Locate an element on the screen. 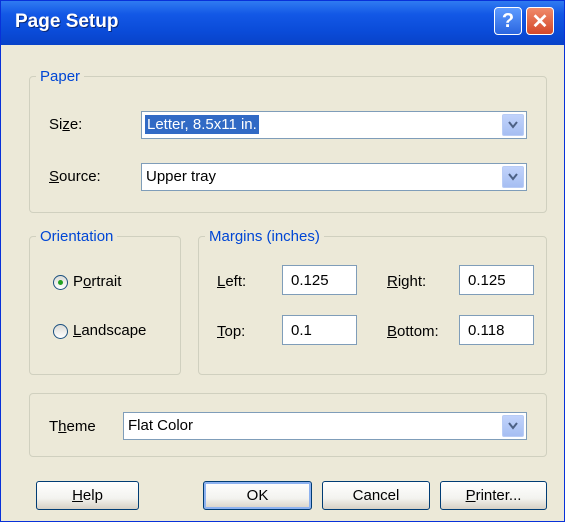 This screenshot has width=565, height=522. right-margin-label: Right: is located at coordinates (407, 281).